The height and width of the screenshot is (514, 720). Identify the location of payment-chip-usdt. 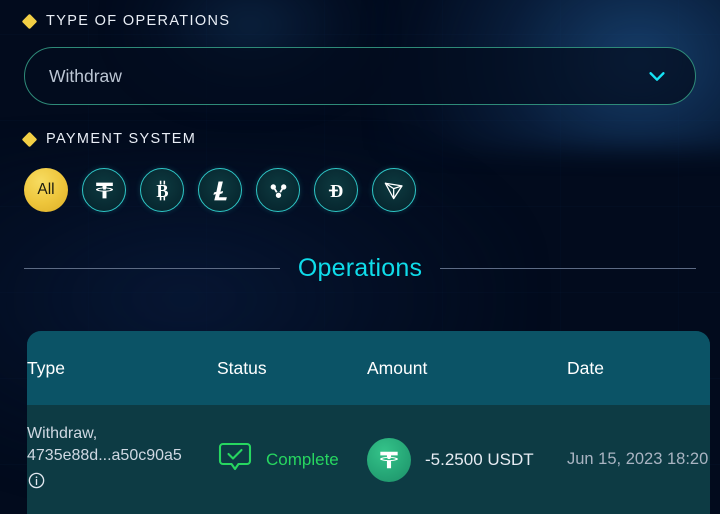
(104, 190).